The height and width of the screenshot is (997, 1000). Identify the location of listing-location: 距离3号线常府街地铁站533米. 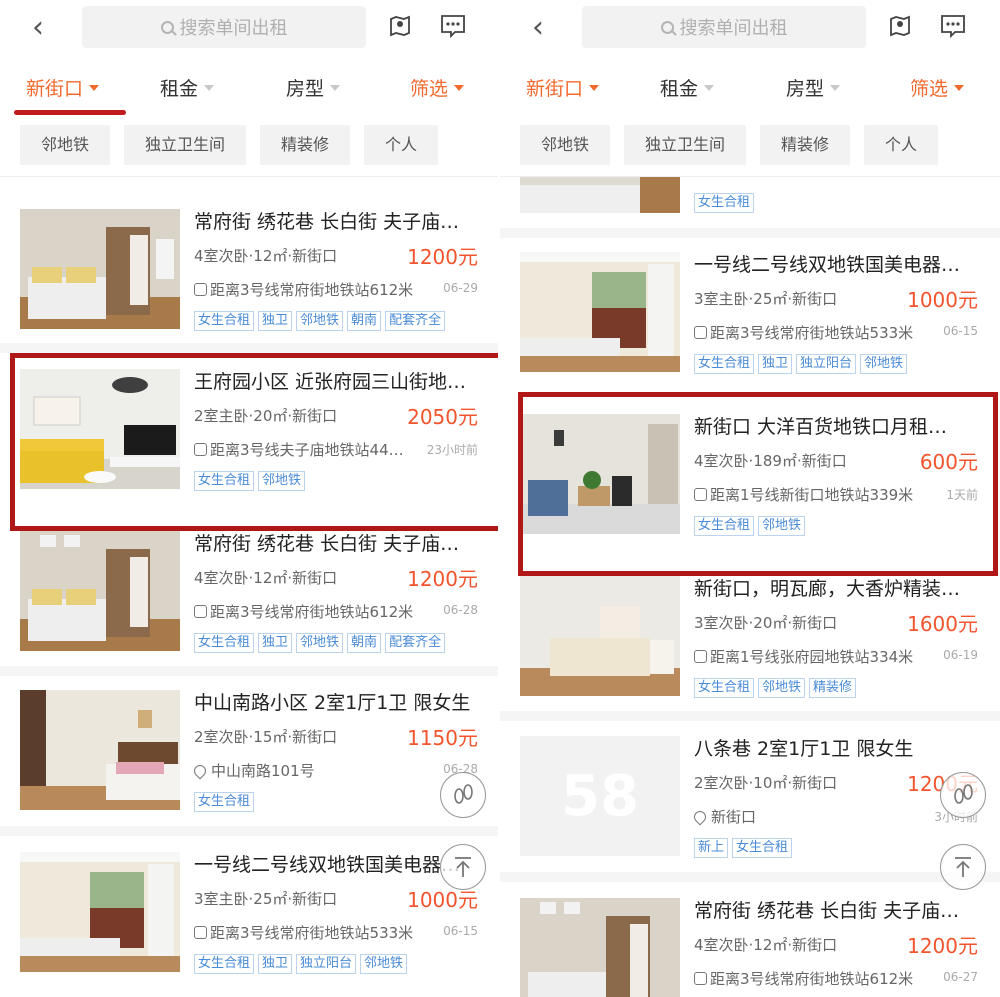
(309, 932).